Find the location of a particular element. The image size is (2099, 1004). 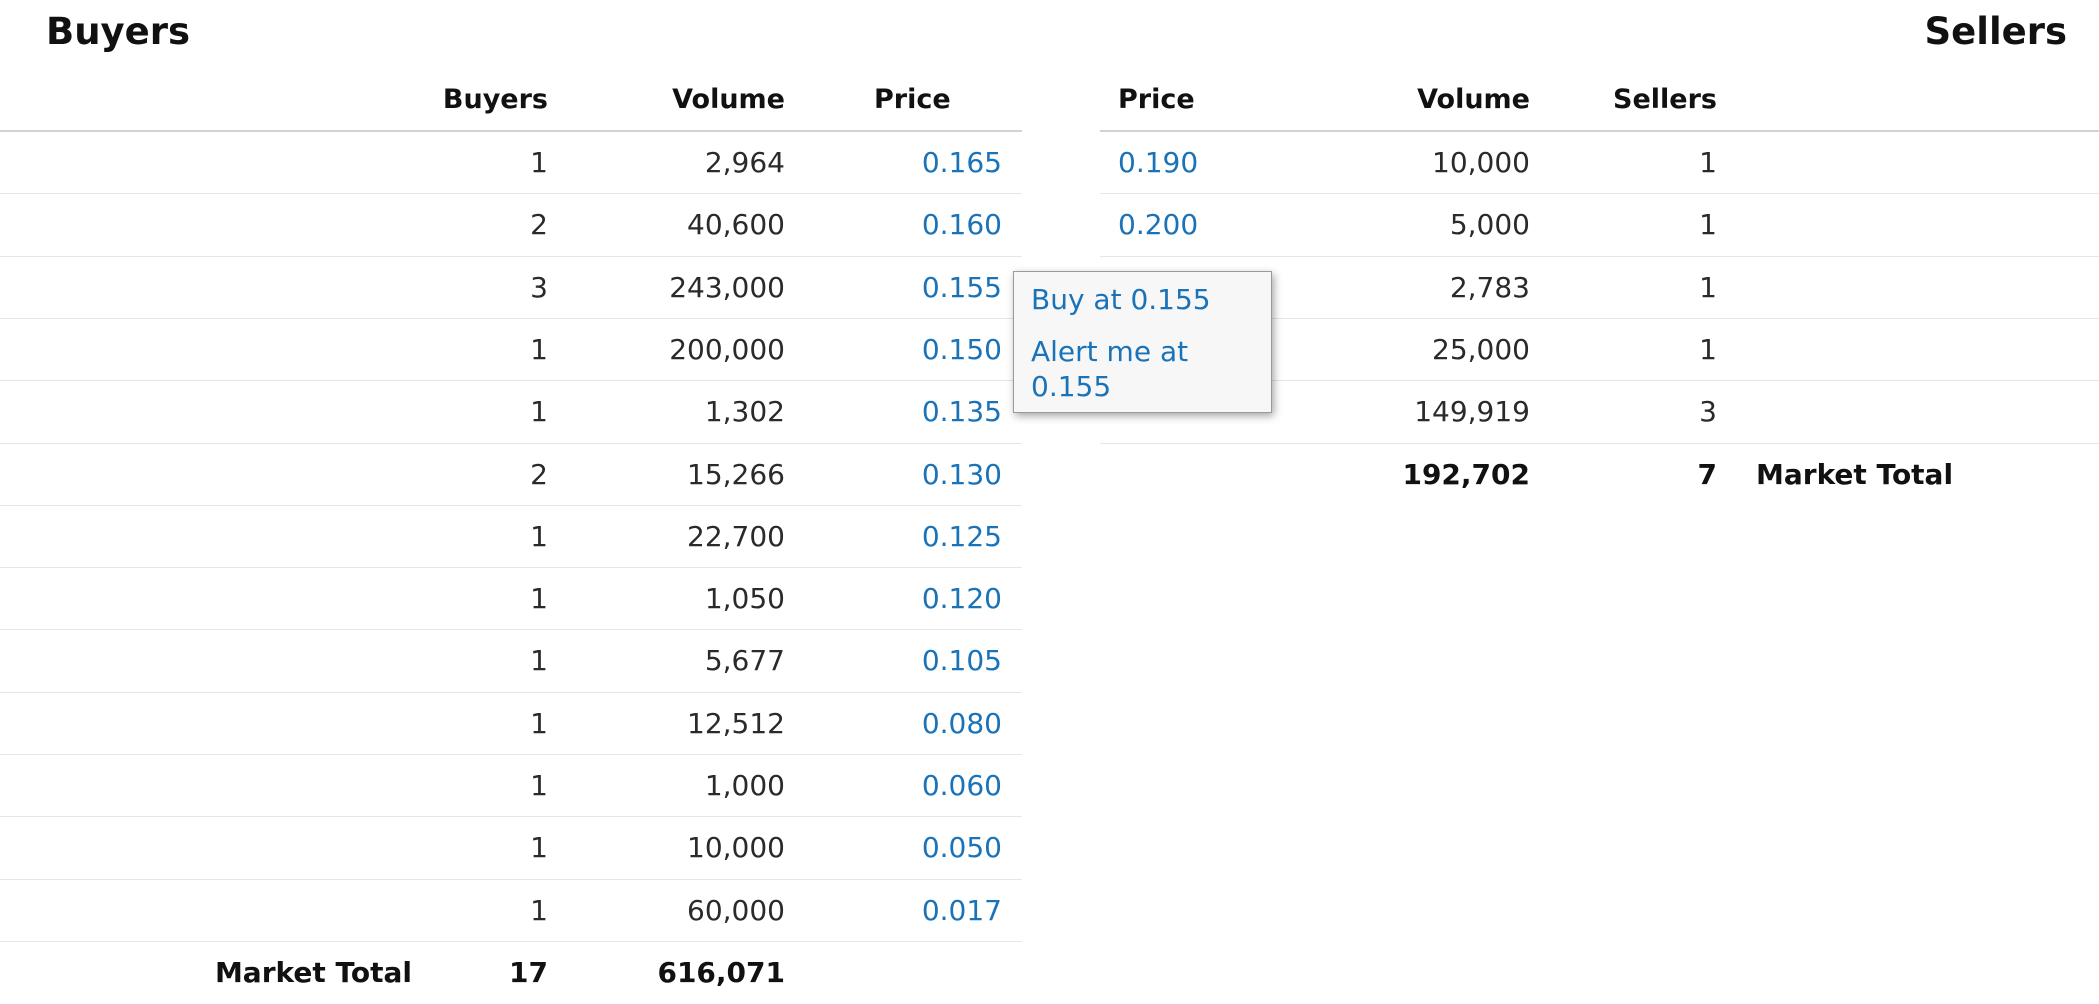

buyers-price-link: 0.080 is located at coordinates (921, 724).